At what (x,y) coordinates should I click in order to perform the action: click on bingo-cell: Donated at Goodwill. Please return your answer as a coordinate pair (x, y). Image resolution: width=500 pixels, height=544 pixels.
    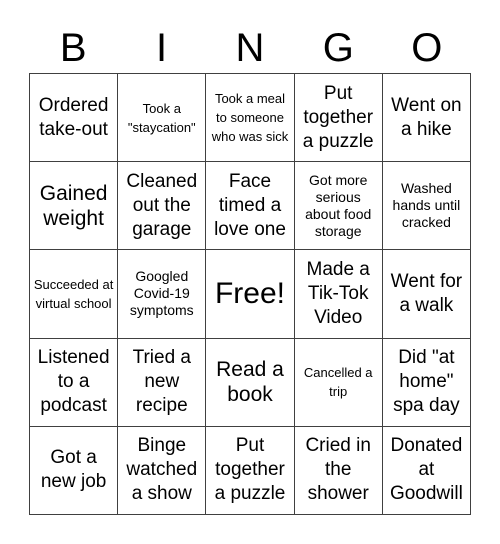
    Looking at the image, I should click on (426, 470).